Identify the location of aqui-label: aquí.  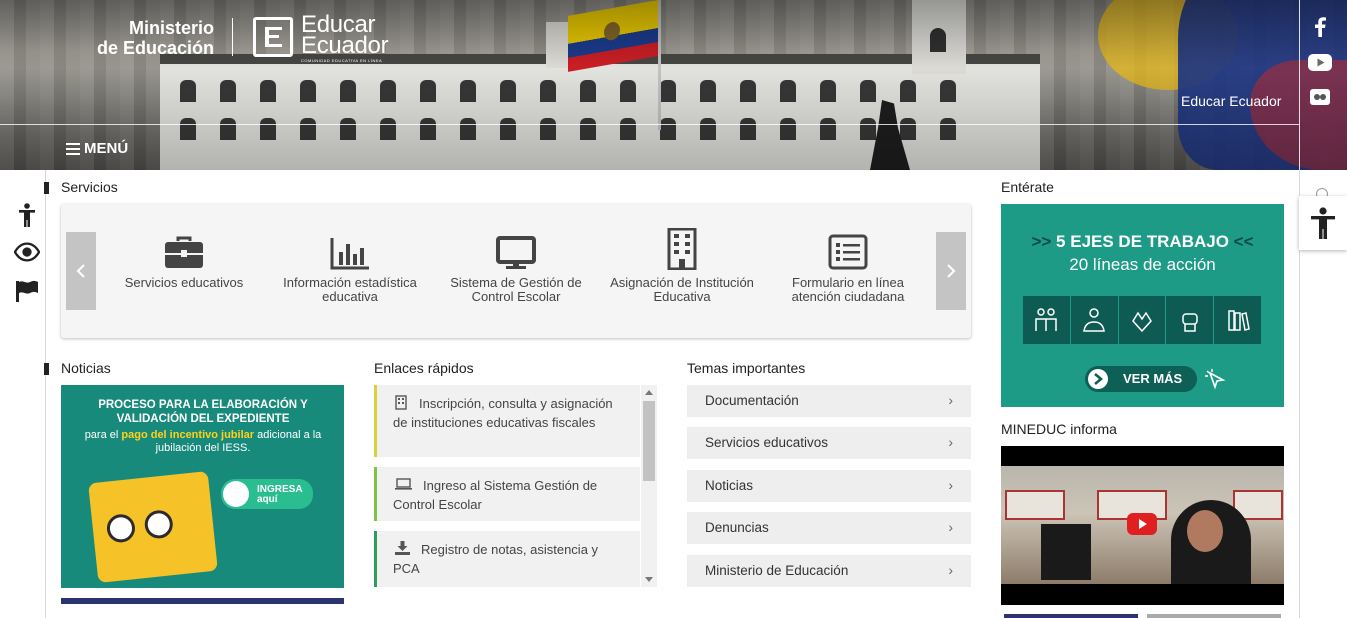
(267, 499).